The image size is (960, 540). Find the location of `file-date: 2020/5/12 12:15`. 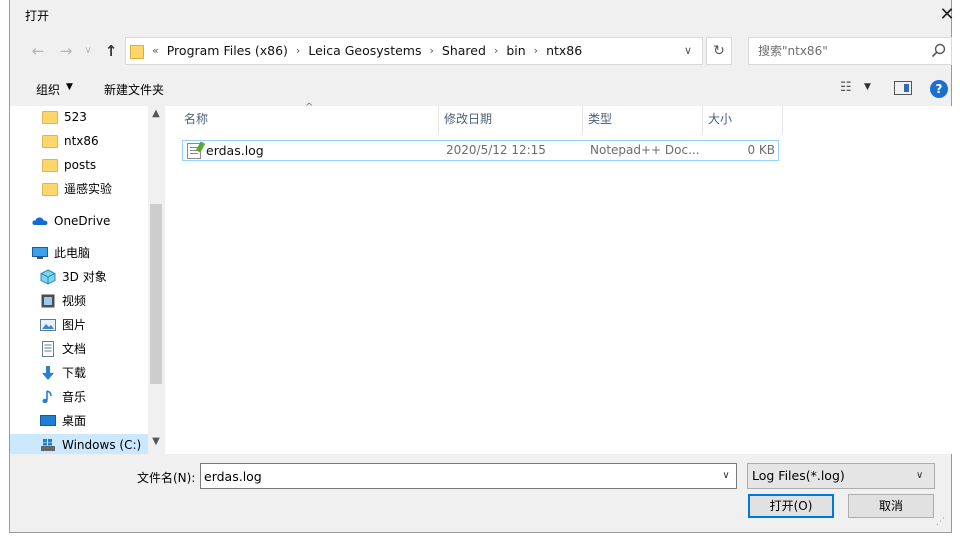

file-date: 2020/5/12 12:15 is located at coordinates (496, 150).